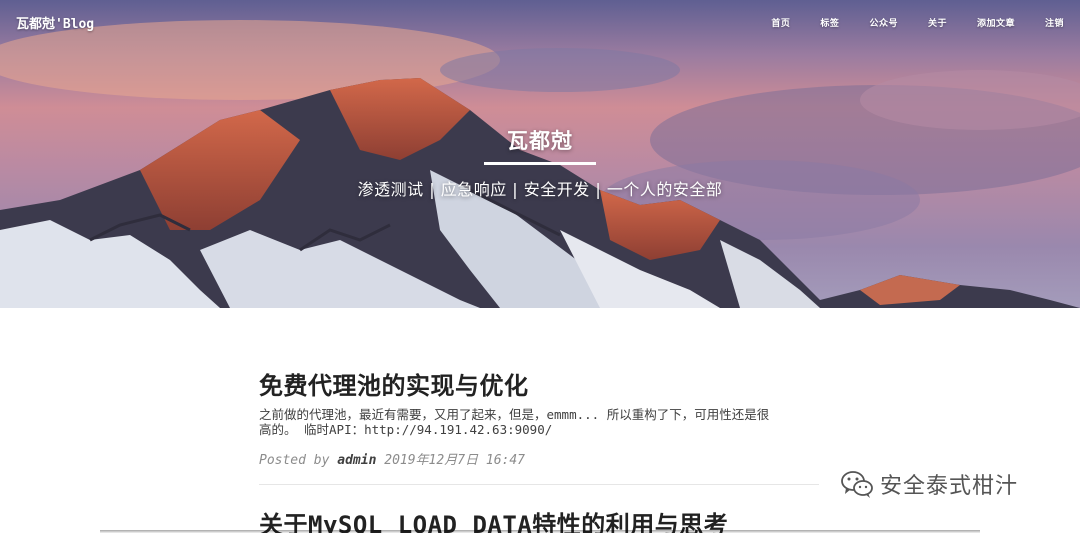  Describe the element at coordinates (540, 22) in the screenshot. I see `navbar: 瓦都尅'Blog 首页 标签 公众号 关于 添加文章 注销` at that location.